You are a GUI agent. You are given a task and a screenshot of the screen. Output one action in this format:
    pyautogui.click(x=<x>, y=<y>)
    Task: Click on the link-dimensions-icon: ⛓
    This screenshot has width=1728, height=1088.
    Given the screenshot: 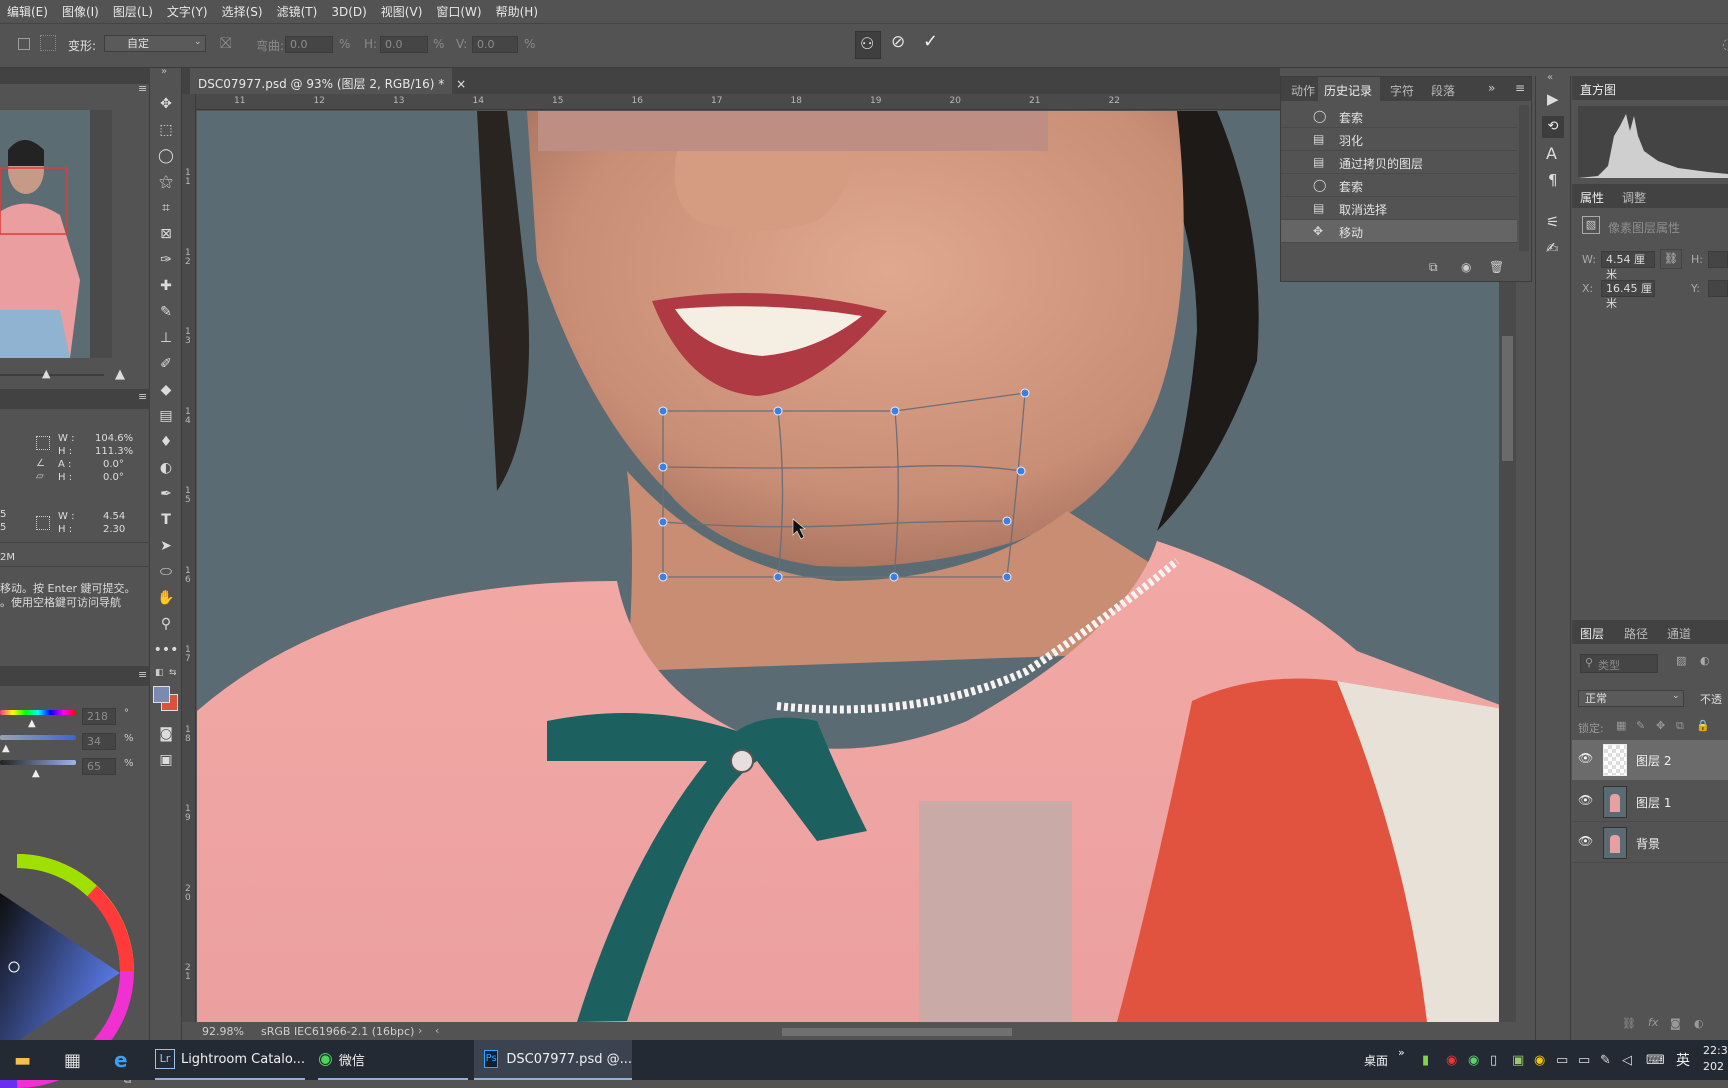 What is the action you would take?
    pyautogui.click(x=1671, y=259)
    